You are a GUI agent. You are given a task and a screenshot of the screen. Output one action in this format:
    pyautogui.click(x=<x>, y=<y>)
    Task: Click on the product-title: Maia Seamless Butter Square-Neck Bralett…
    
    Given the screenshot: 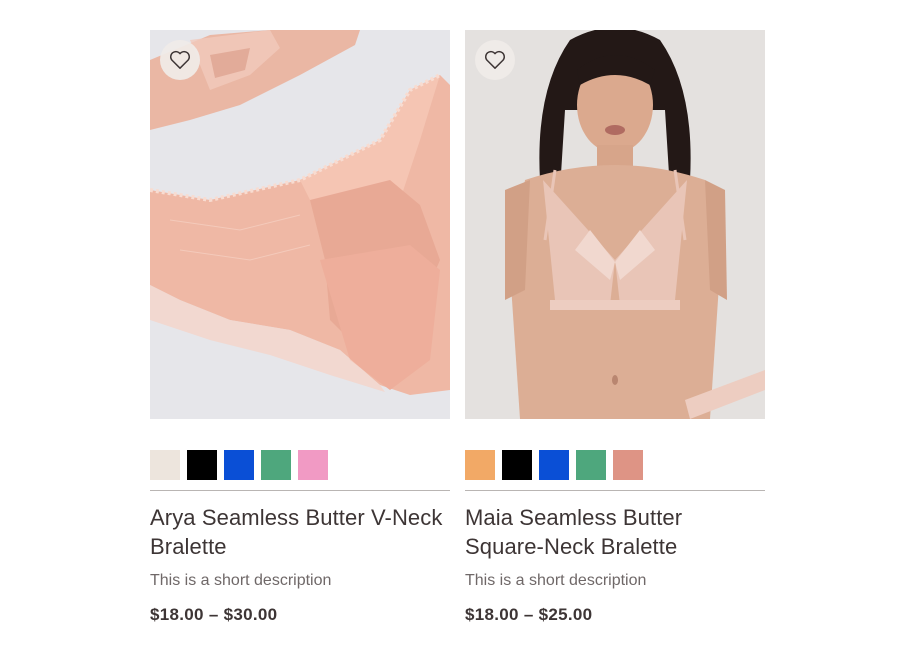 What is the action you would take?
    pyautogui.click(x=615, y=532)
    